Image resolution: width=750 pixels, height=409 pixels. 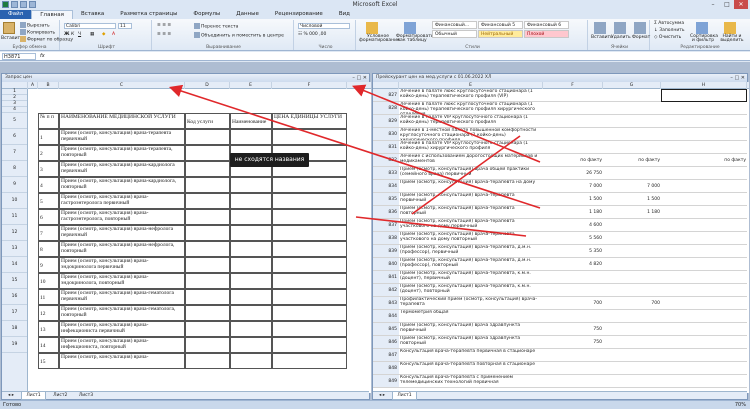 What do you see at coordinates (727, 4) in the screenshot?
I see `maximize-icon: □` at bounding box center [727, 4].